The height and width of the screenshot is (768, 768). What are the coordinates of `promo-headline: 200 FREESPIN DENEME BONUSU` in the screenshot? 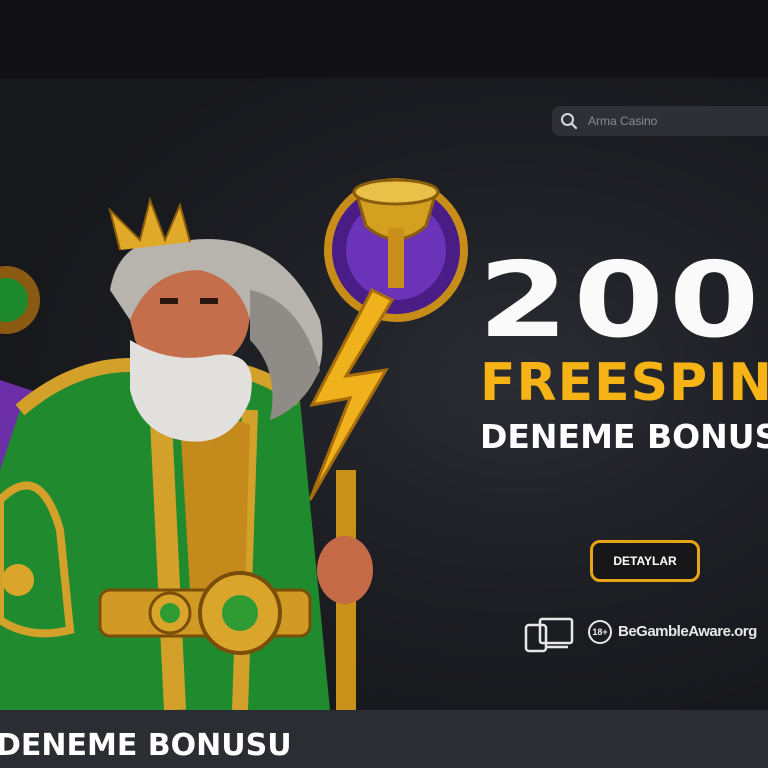 It's located at (623, 355).